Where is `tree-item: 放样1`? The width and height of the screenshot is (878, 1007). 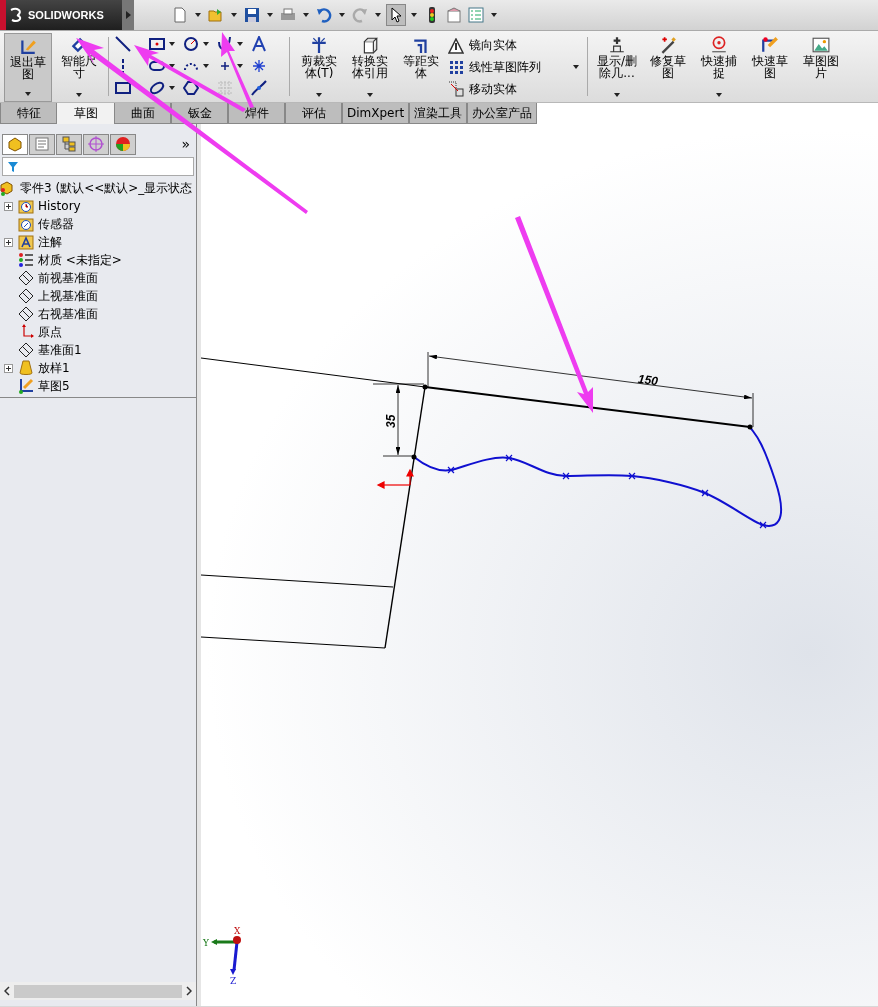
tree-item: 放样1 is located at coordinates (44, 368).